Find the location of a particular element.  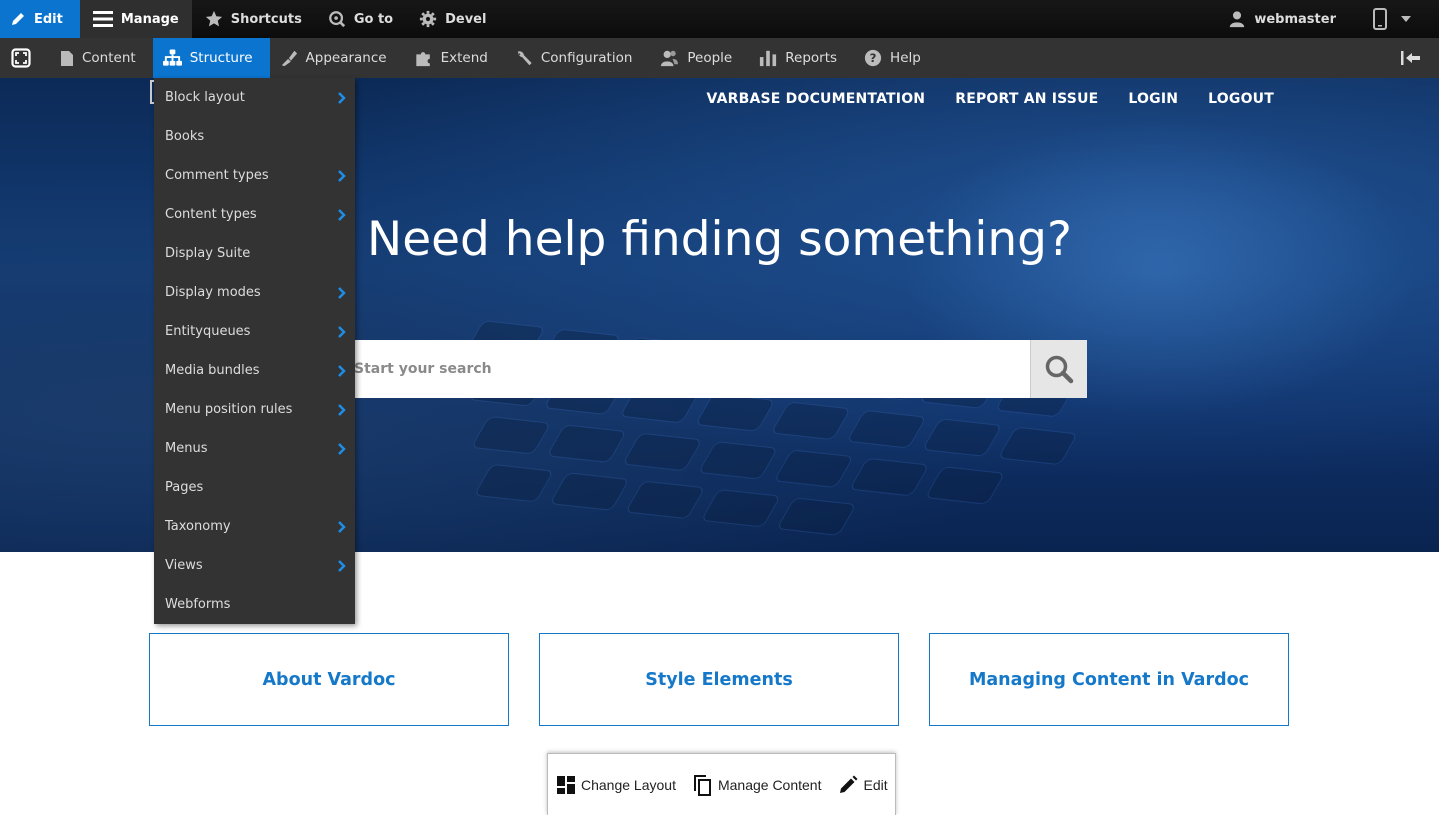

goto-label: Go to is located at coordinates (373, 19).